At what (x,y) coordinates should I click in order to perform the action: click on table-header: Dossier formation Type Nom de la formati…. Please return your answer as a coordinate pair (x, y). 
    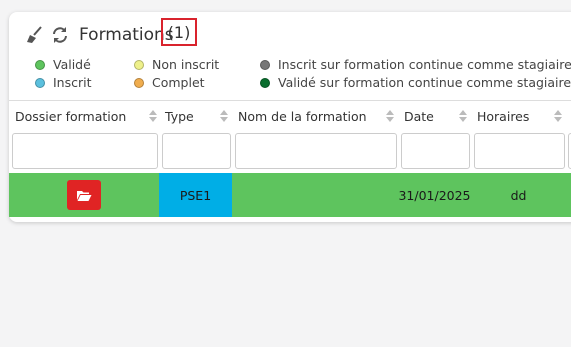
    Looking at the image, I should click on (290, 115).